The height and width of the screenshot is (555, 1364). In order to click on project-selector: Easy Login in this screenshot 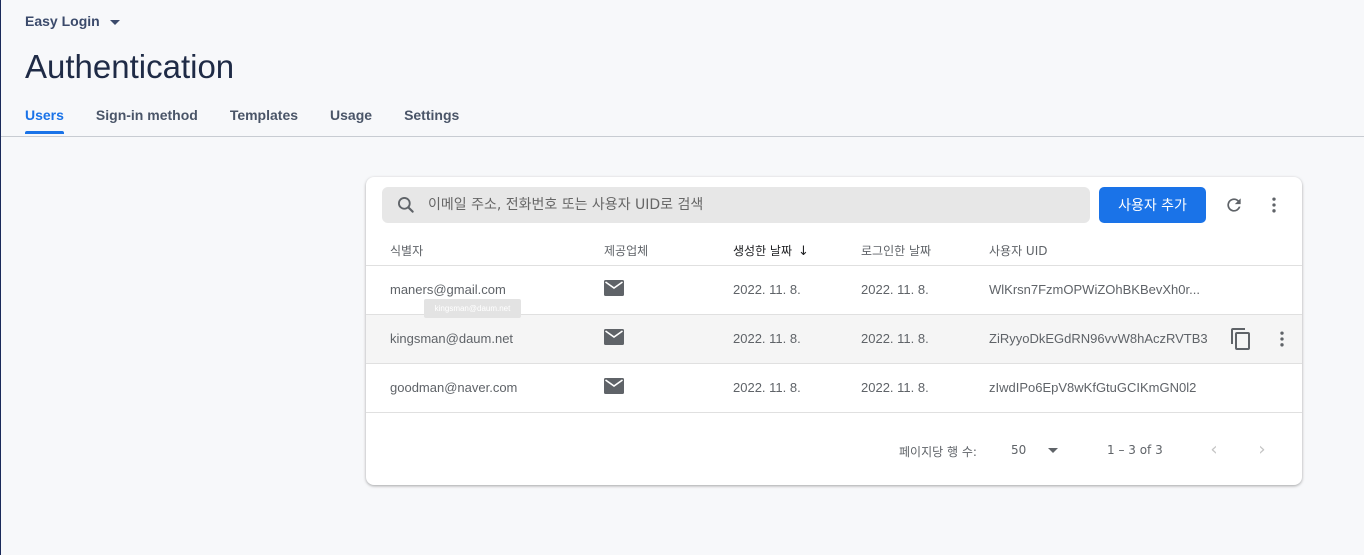, I will do `click(72, 21)`.